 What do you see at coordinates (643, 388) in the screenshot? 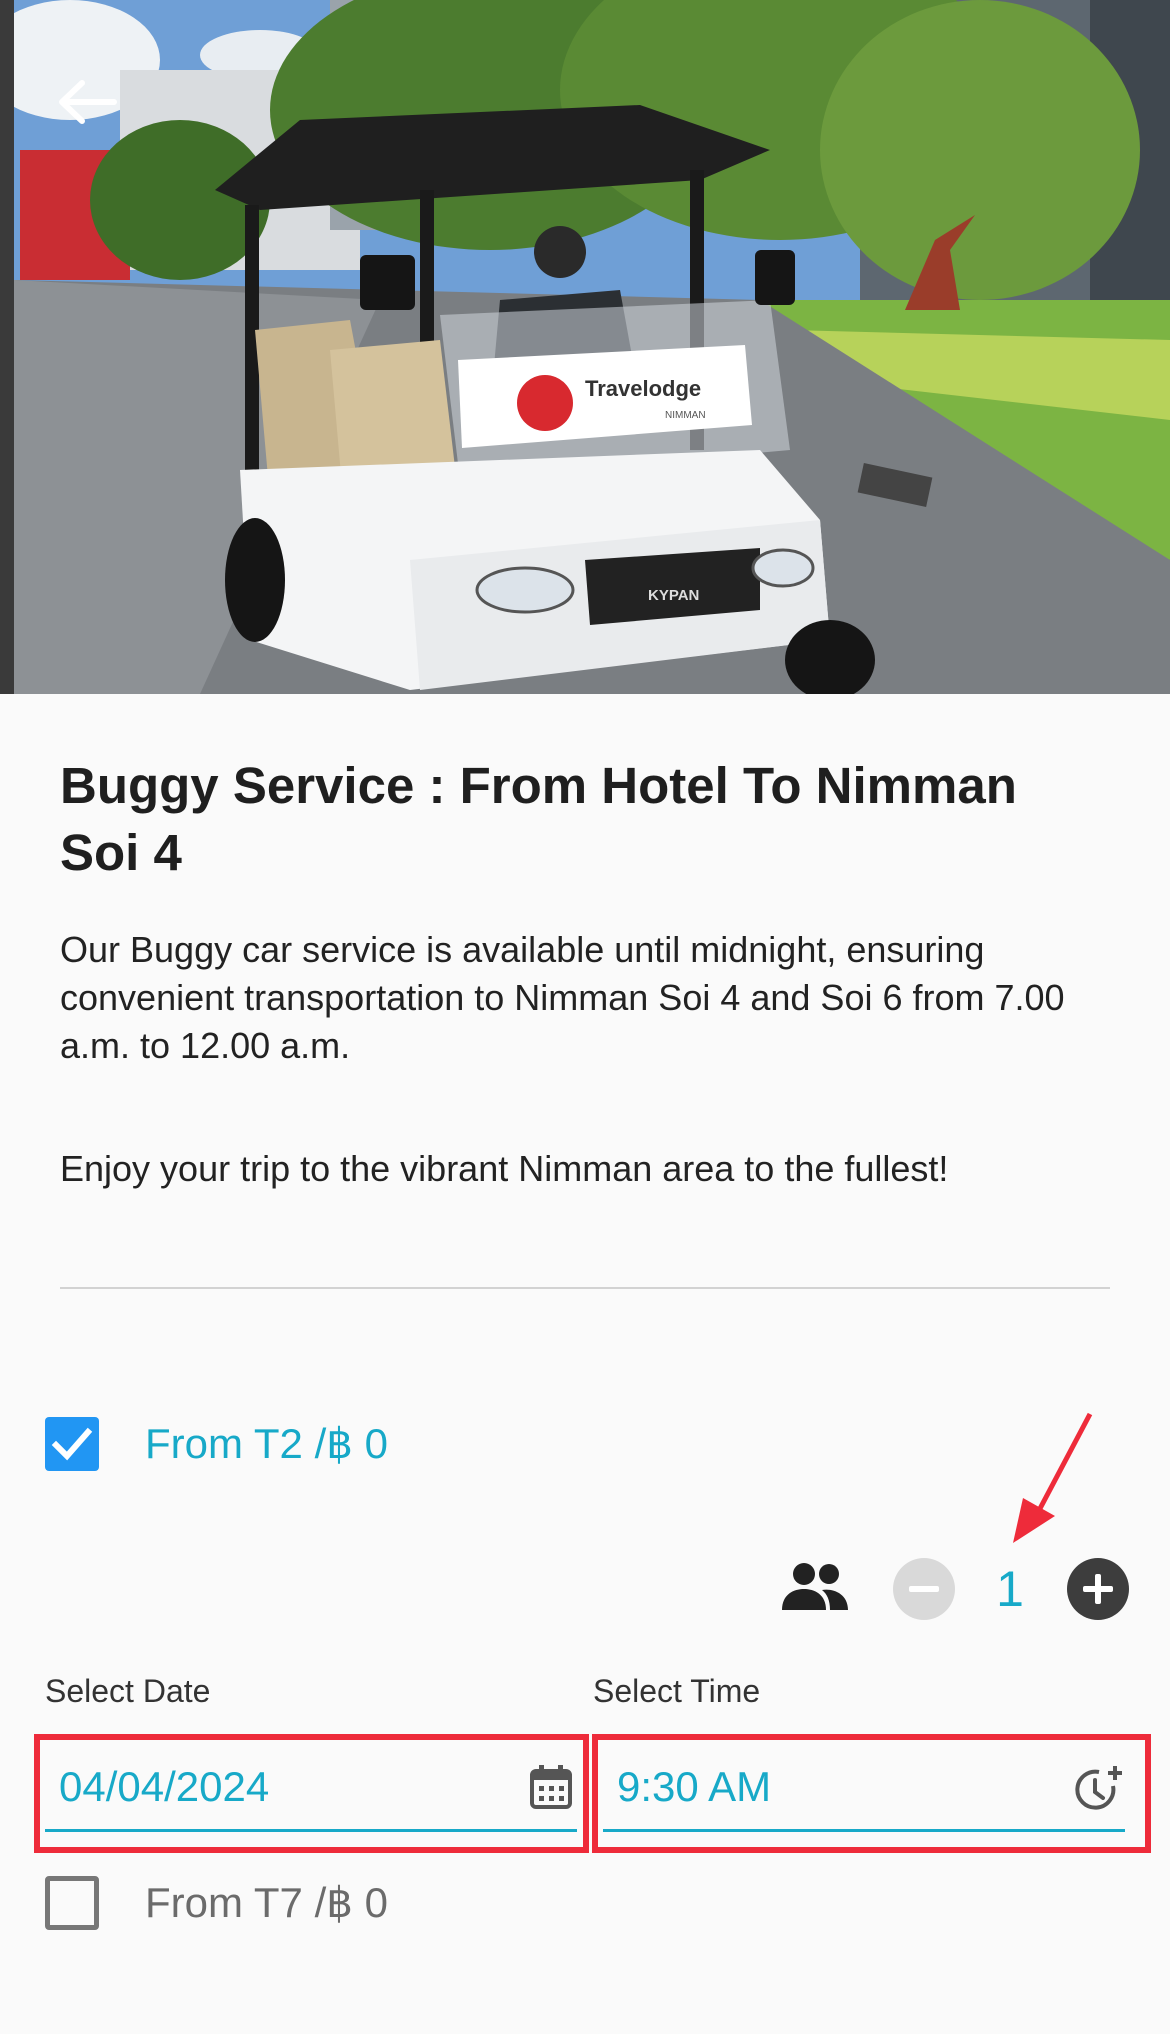
I see `banner-brand-text: Travelodge` at bounding box center [643, 388].